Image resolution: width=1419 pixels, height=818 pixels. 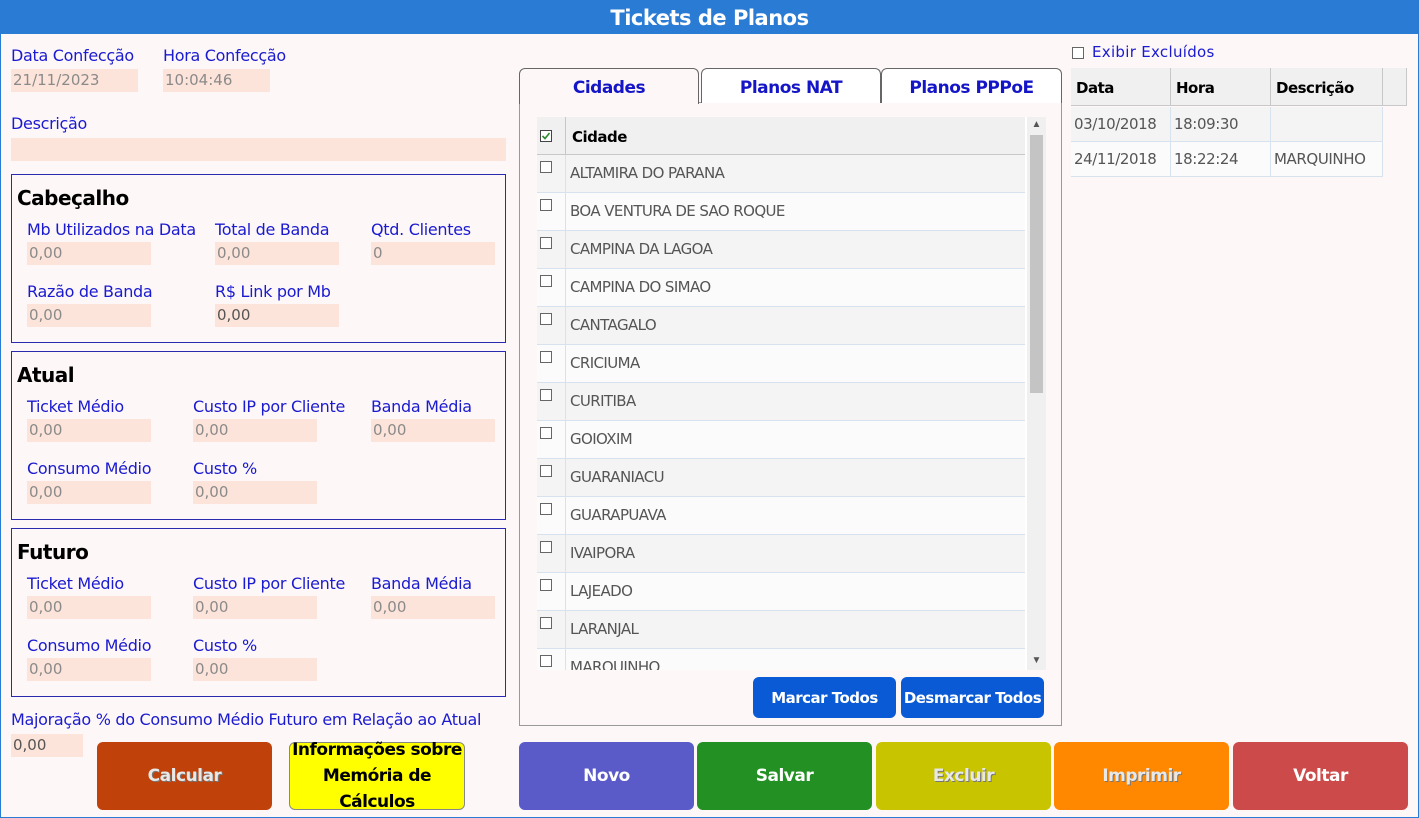 I want to click on historico-cell: 18:22:24, so click(x=1221, y=159).